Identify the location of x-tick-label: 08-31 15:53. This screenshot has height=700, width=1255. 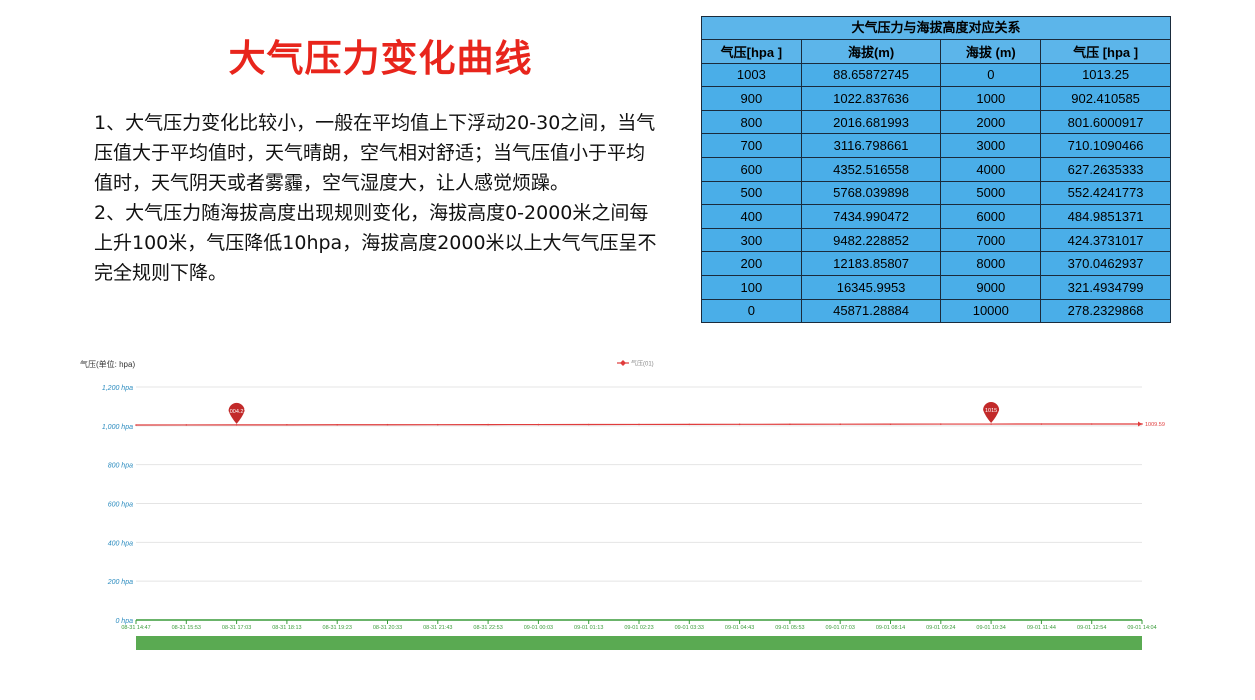
(186, 628).